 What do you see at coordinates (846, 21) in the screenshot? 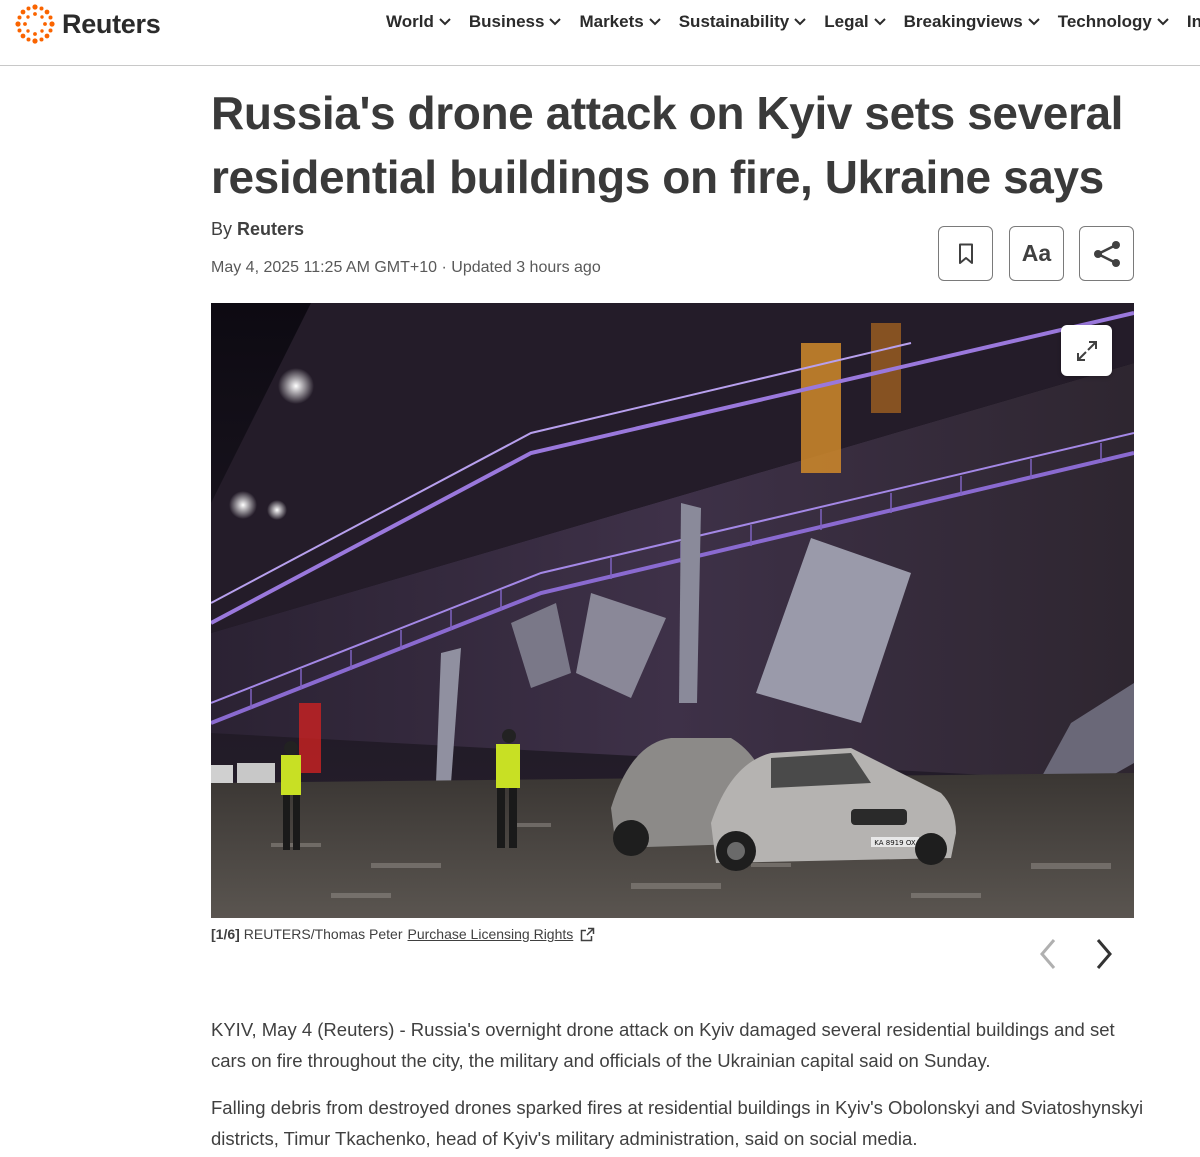
I see `nav-label: Legal` at bounding box center [846, 21].